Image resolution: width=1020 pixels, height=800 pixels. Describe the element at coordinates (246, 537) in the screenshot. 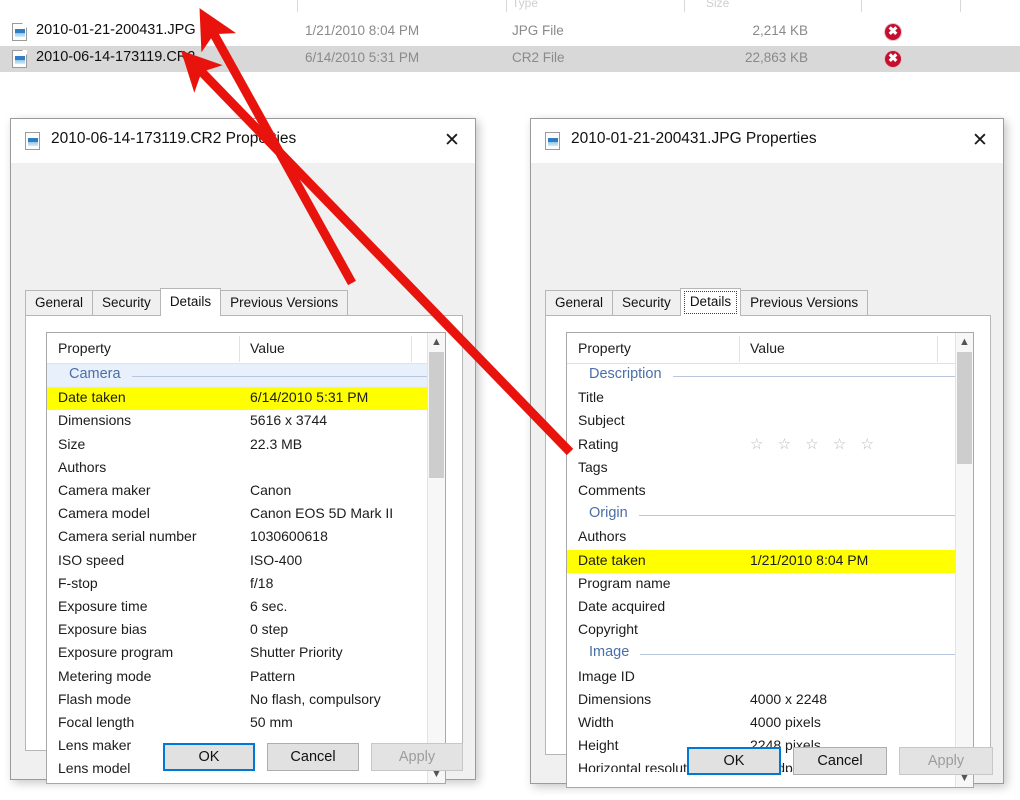

I see `property-row: Camera serial number 1030600618` at that location.